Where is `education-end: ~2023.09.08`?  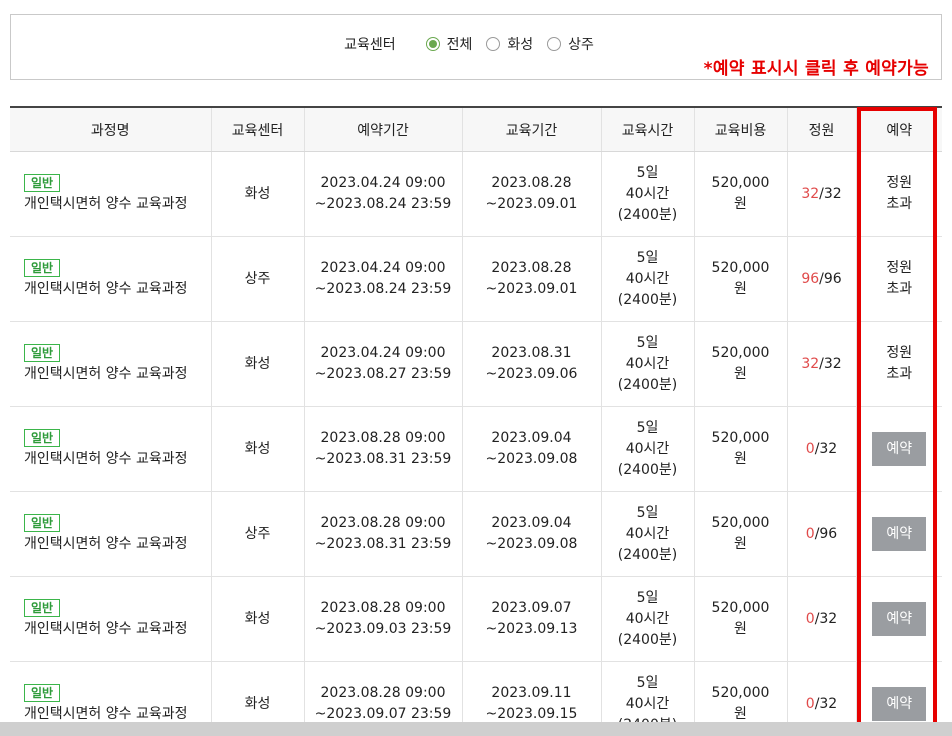 education-end: ~2023.09.08 is located at coordinates (531, 544).